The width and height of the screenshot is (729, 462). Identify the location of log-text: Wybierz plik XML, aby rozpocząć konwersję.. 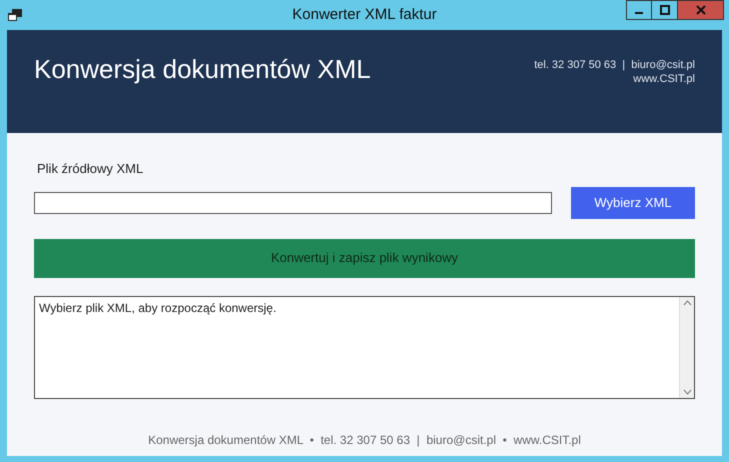
(158, 308).